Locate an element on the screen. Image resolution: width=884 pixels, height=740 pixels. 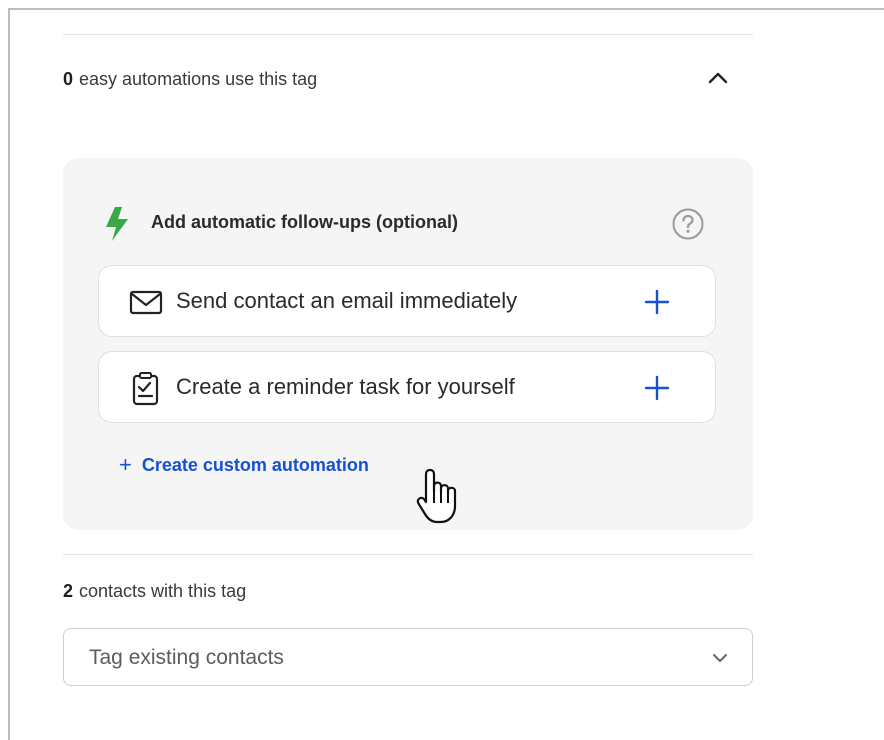
action-send-email-card: Send contact an email immediately is located at coordinates (407, 301).